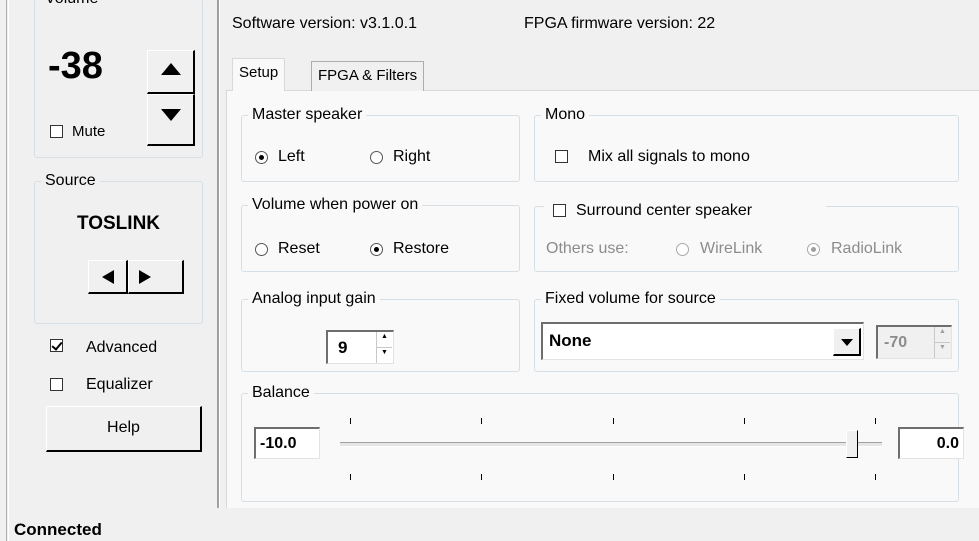 The width and height of the screenshot is (979, 541). I want to click on level-spin-buttons: ▲ ▼, so click(942, 342).